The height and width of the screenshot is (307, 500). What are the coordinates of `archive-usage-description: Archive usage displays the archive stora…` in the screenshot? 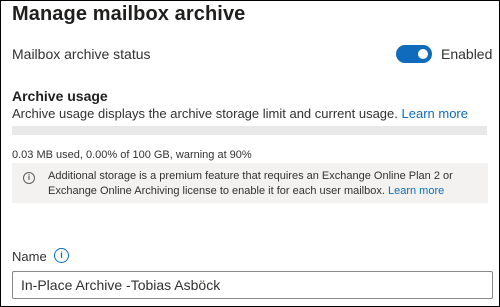 It's located at (240, 113).